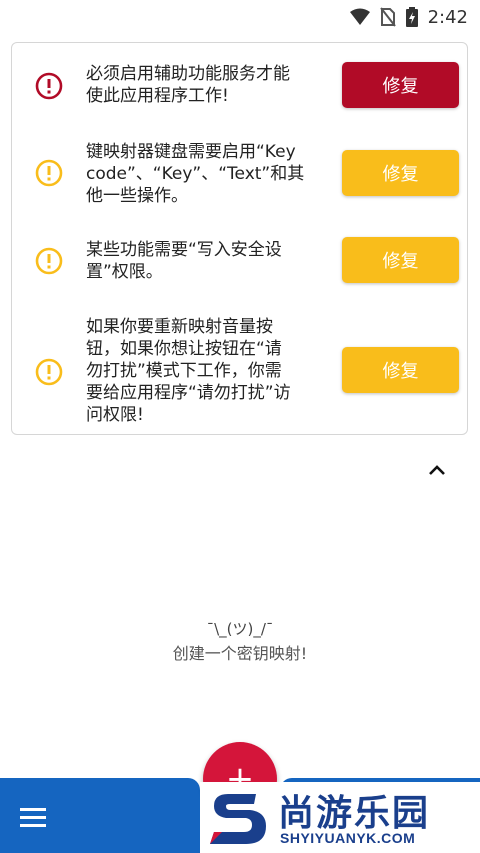 This screenshot has height=853, width=480. What do you see at coordinates (240, 629) in the screenshot?
I see `empty-state-face: ¯\_(ツ)_/¯` at bounding box center [240, 629].